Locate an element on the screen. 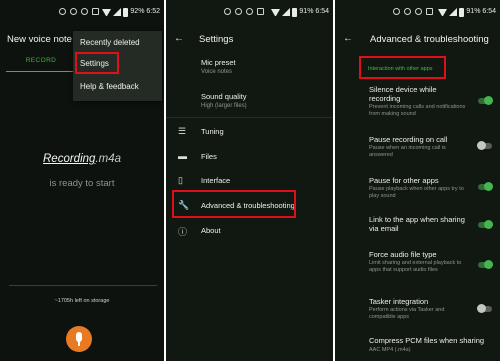  menu-item-recently-deleted: Recently deleted is located at coordinates (110, 42).